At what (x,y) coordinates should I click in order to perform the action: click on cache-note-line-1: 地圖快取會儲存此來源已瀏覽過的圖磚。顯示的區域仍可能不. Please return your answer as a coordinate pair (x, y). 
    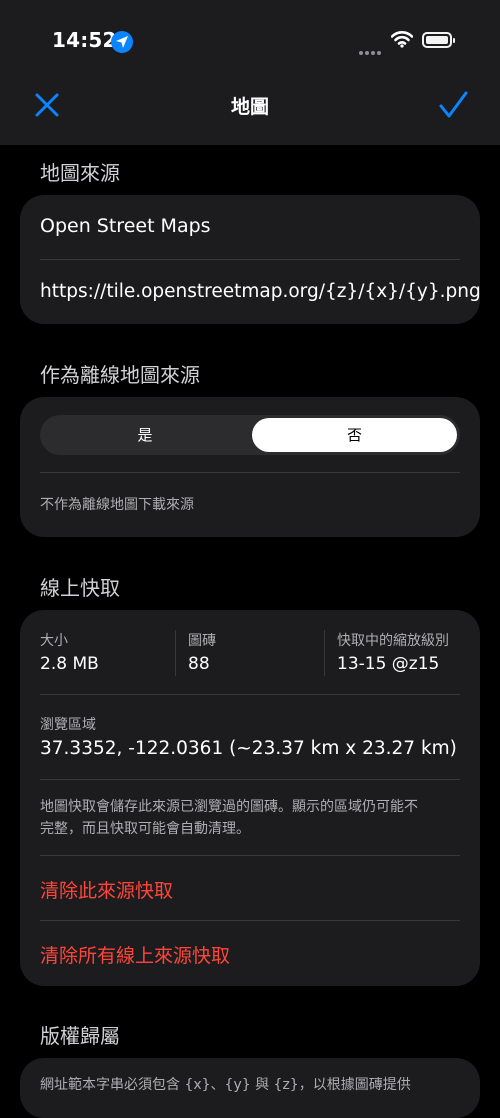
    Looking at the image, I should click on (229, 807).